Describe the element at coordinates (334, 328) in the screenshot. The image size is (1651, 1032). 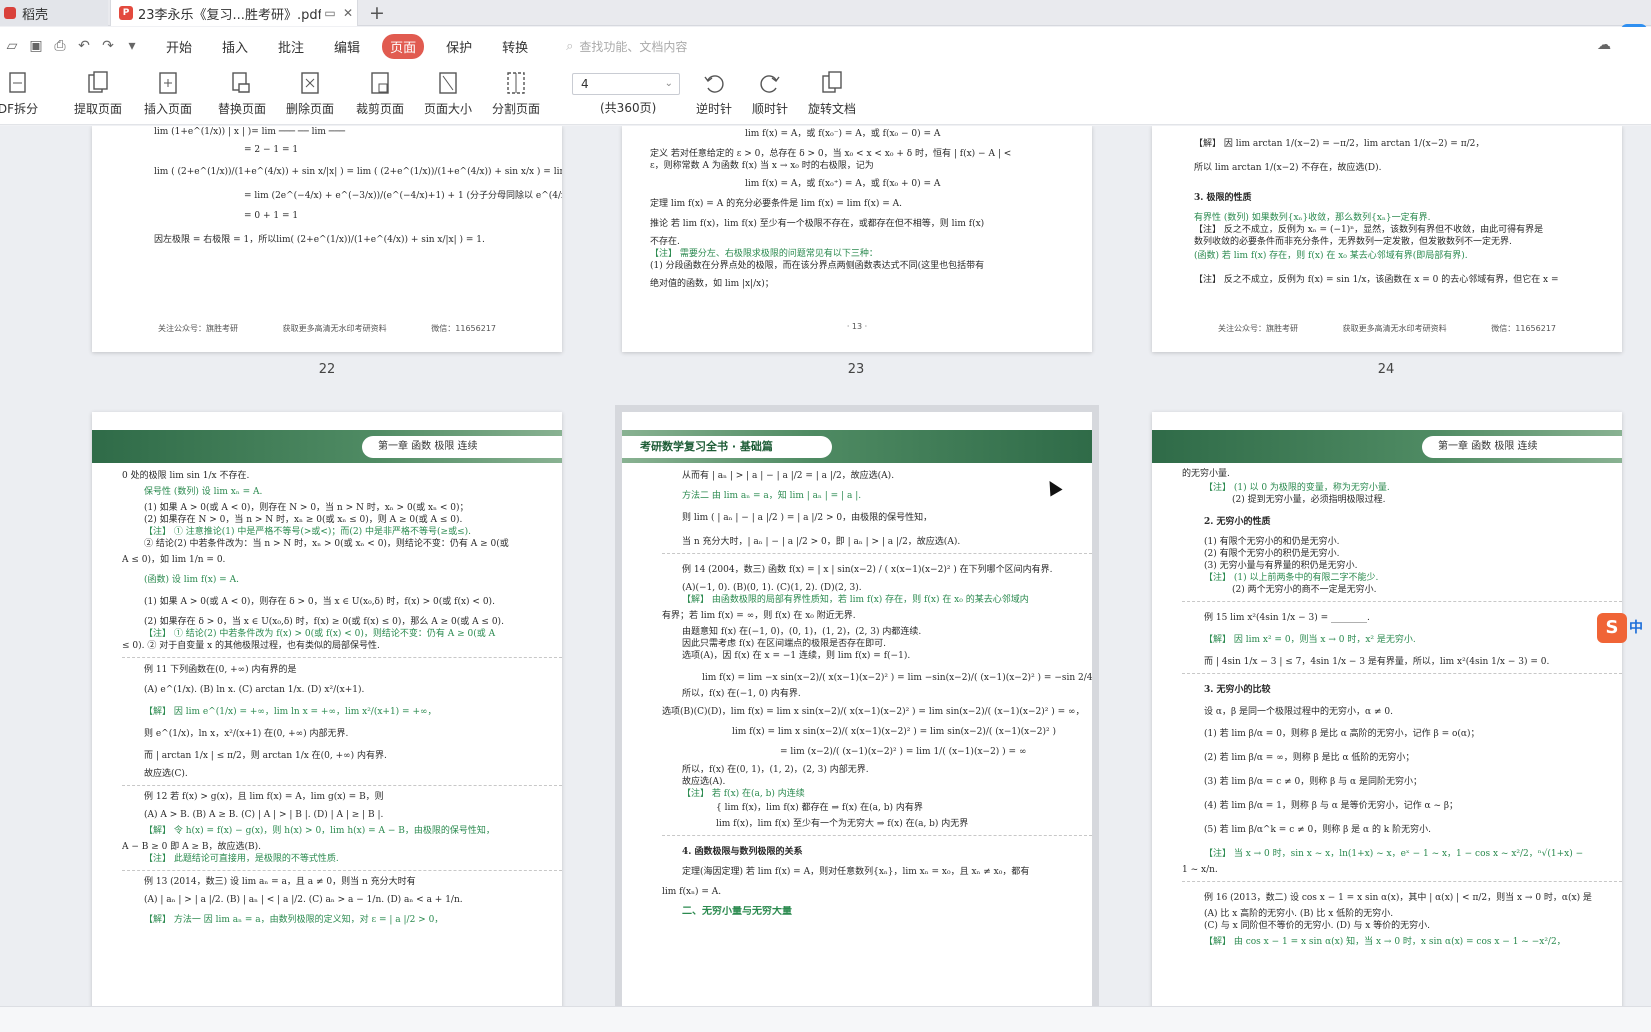
I see `footer-text: 获取更多高清无水印考研资料` at that location.